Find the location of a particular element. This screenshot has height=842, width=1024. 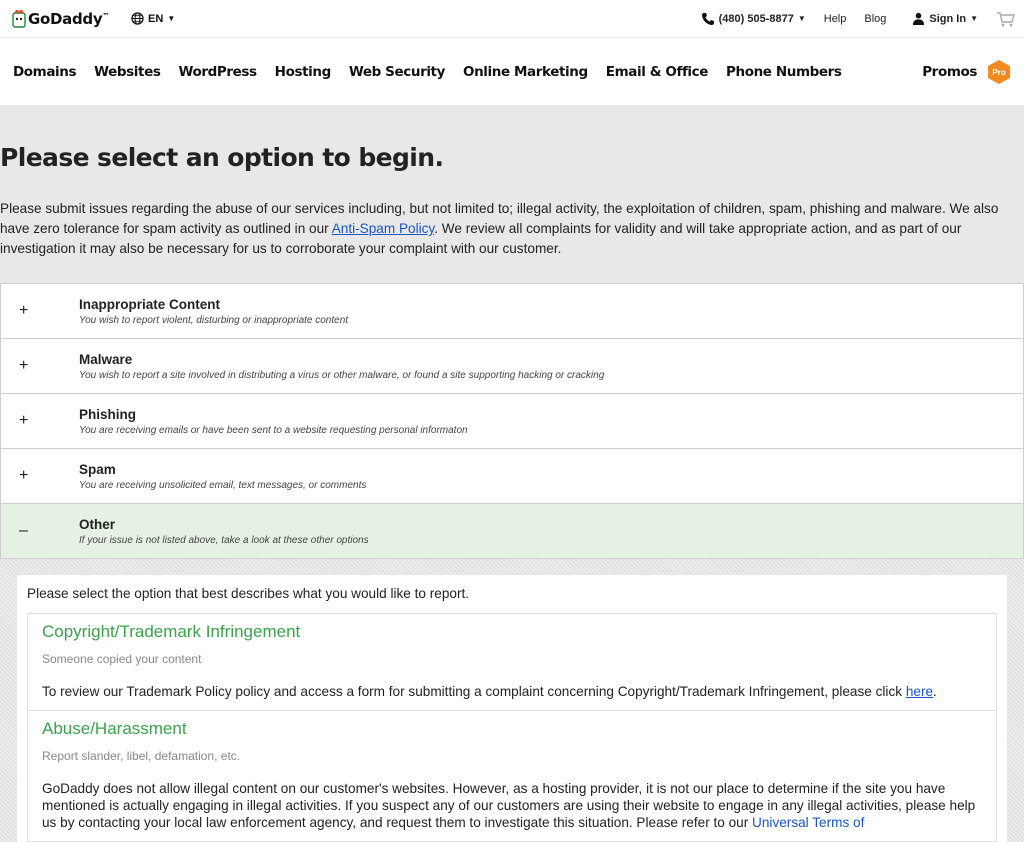

logo-text: GoDaddy™ is located at coordinates (69, 18).